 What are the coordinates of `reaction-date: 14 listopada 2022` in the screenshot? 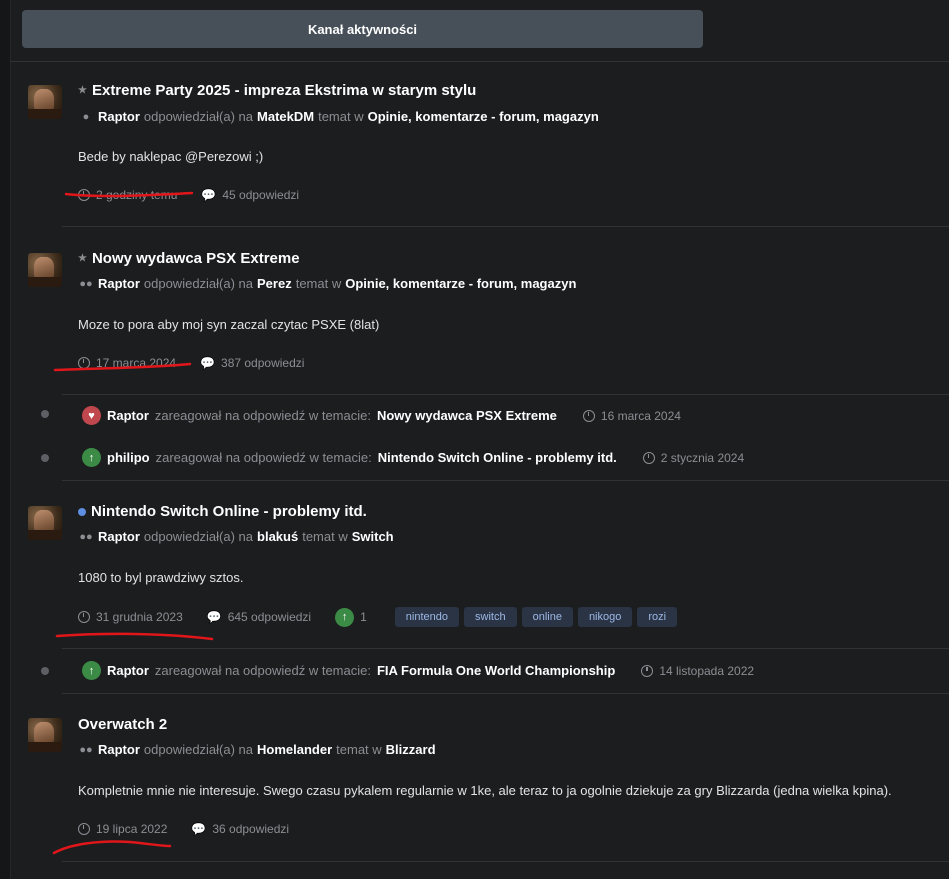 It's located at (697, 671).